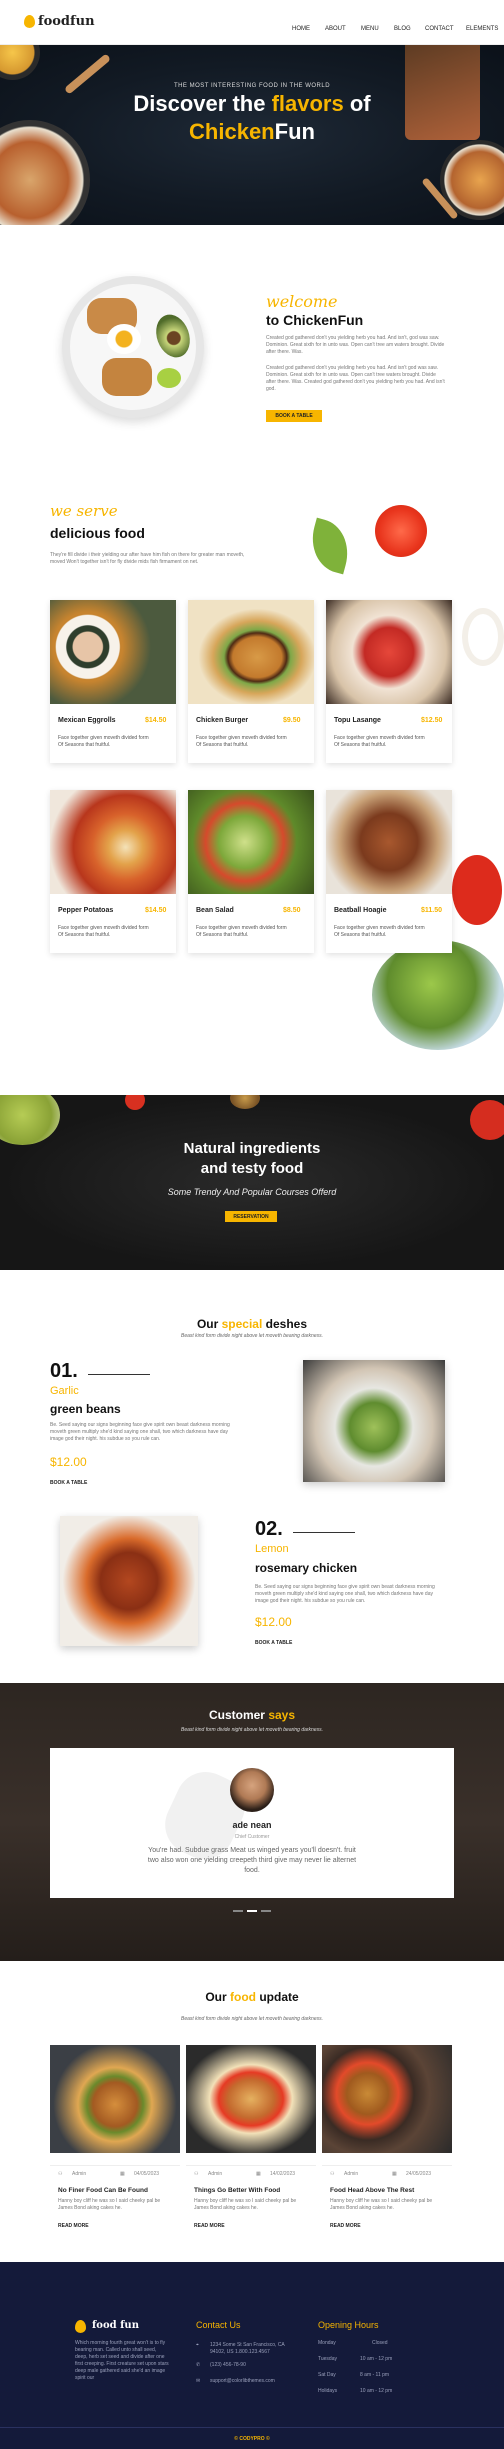  What do you see at coordinates (252, 118) in the screenshot?
I see `hero-title: Discover the flavors of ChickenFun` at bounding box center [252, 118].